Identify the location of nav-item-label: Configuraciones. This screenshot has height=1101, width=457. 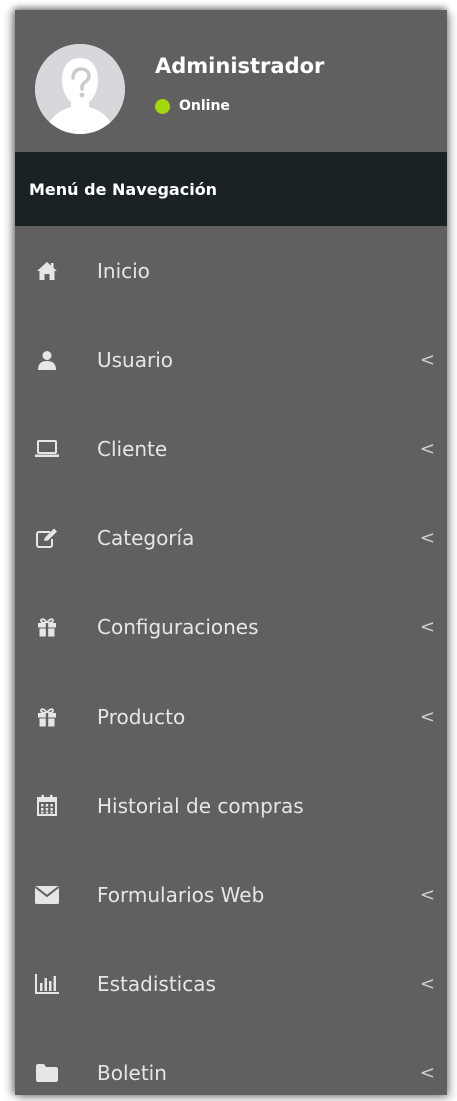
(178, 627).